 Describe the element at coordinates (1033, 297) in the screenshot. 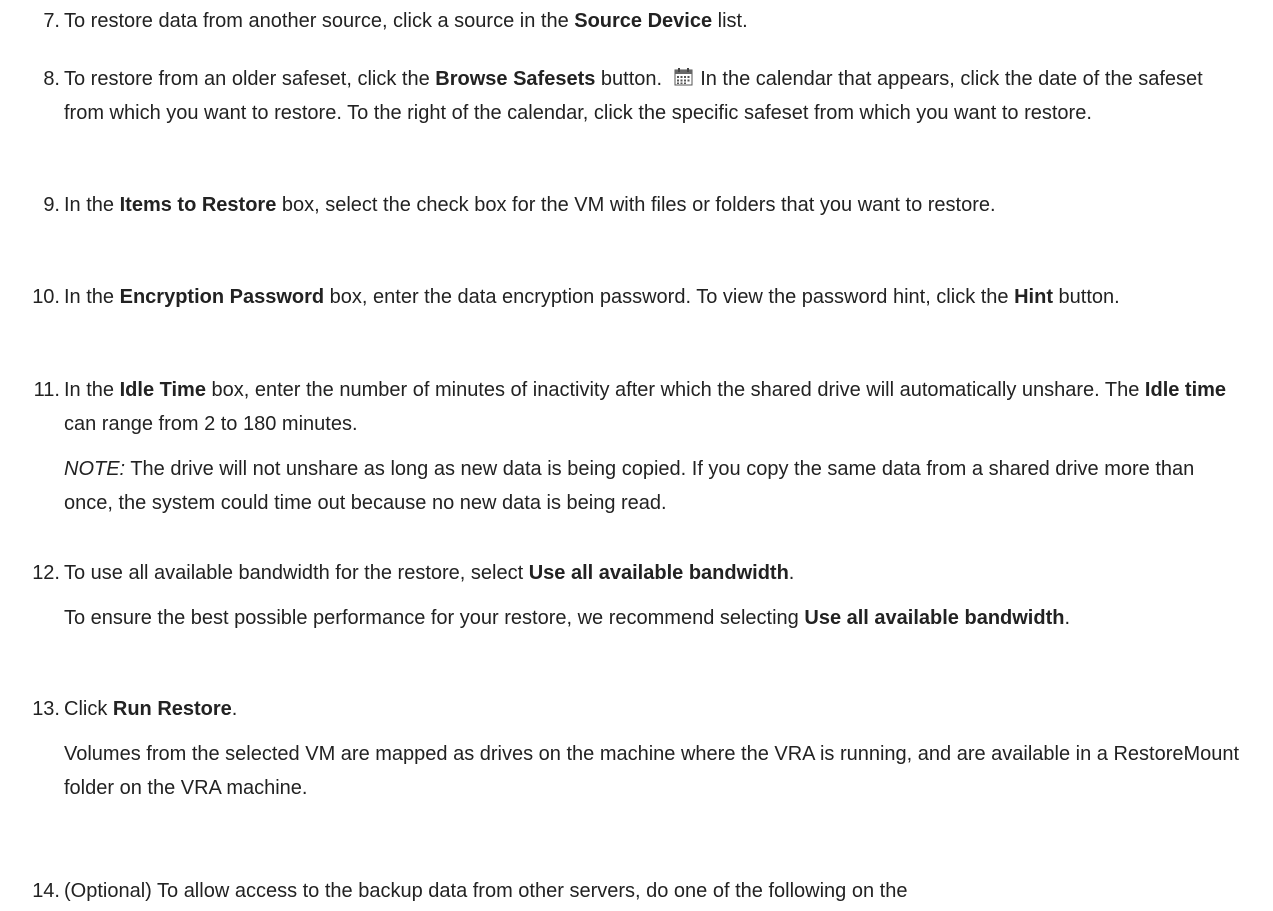

I see `bold-term: Hint` at that location.